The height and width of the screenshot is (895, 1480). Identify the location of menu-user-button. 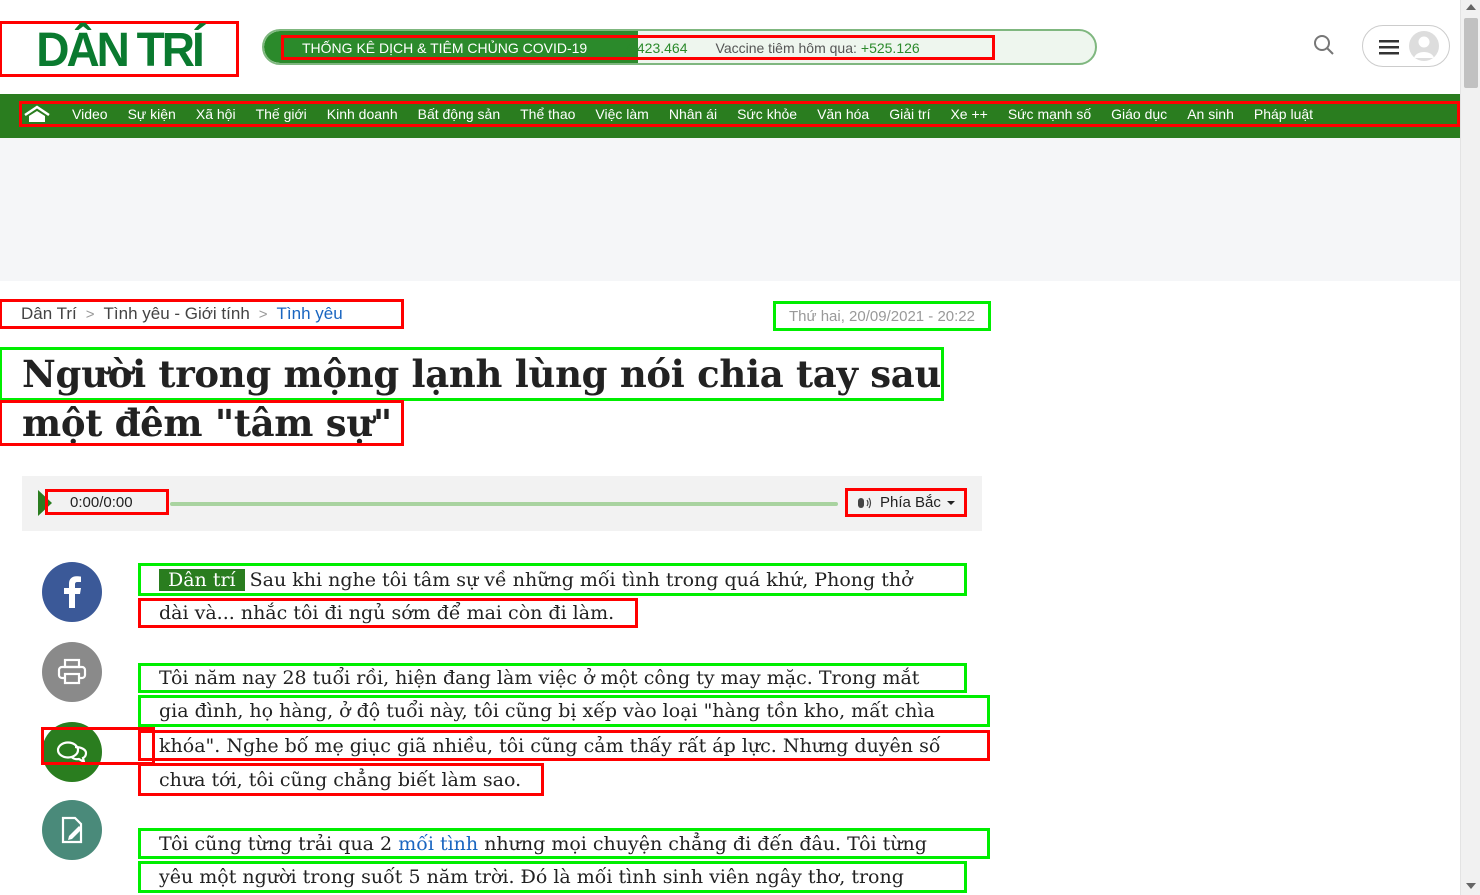
(1406, 46).